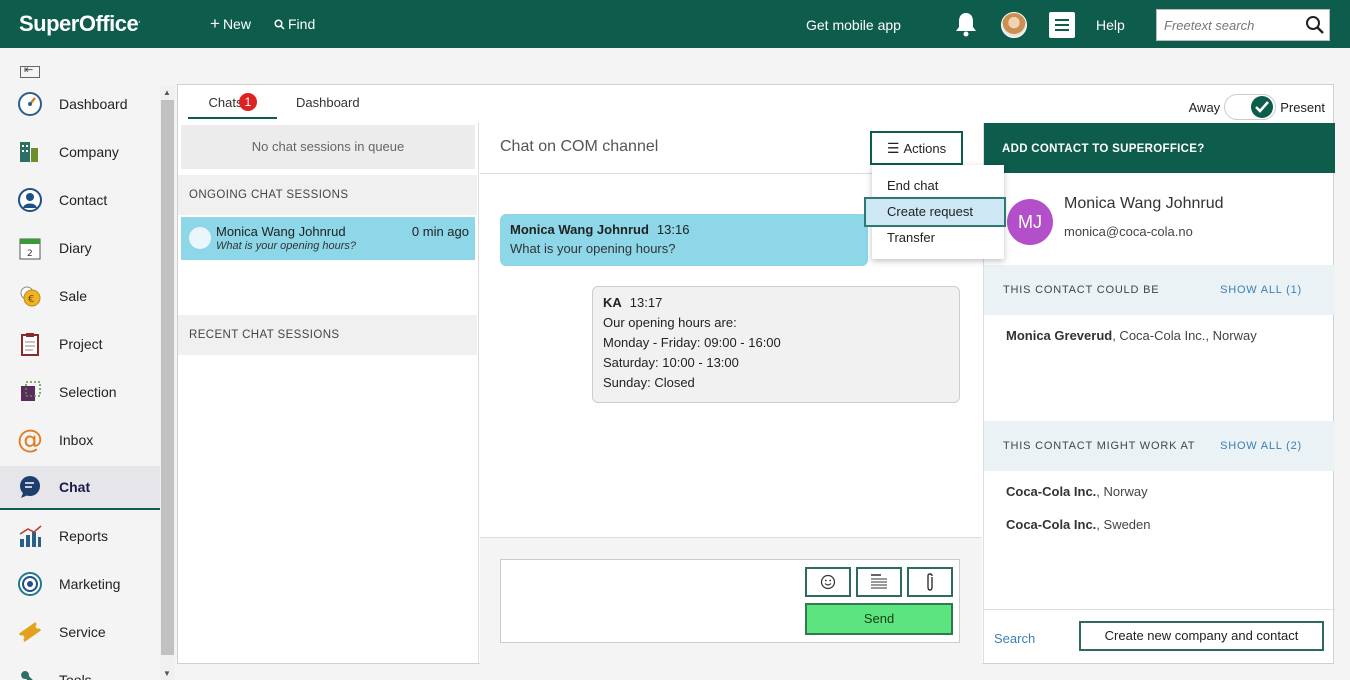 The width and height of the screenshot is (1350, 680). Describe the element at coordinates (294, 24) in the screenshot. I see `find-button: Find` at that location.